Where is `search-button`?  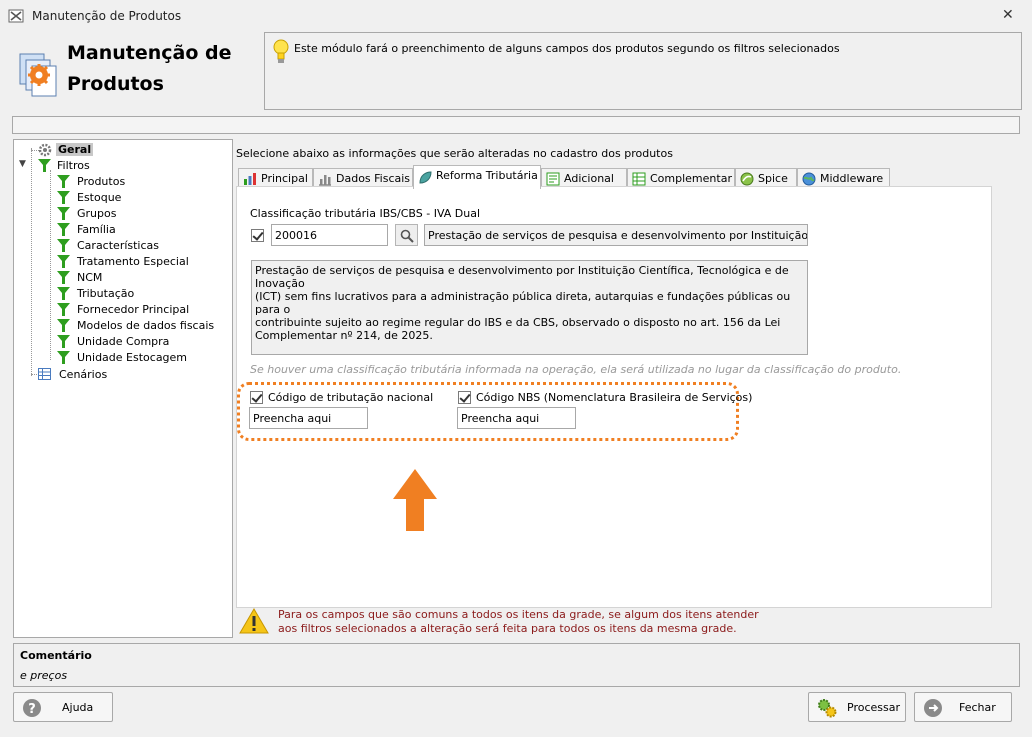
search-button is located at coordinates (406, 235).